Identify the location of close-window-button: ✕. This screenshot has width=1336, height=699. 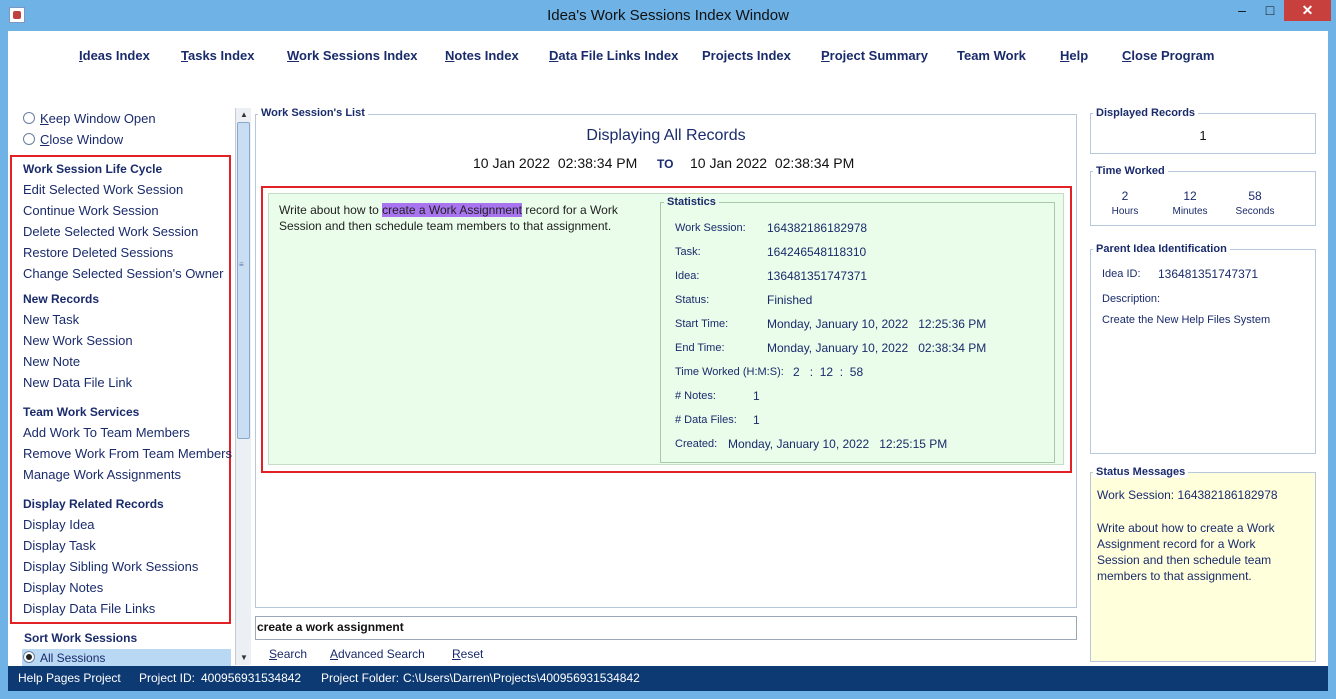
(1307, 10).